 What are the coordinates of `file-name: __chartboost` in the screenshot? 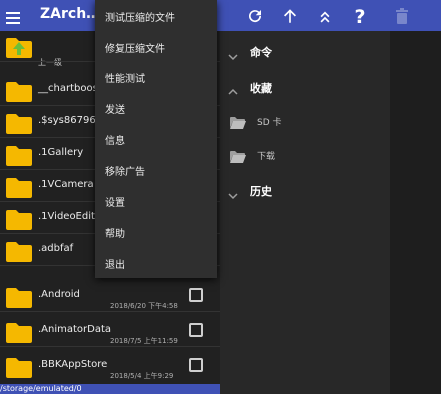 It's located at (70, 88).